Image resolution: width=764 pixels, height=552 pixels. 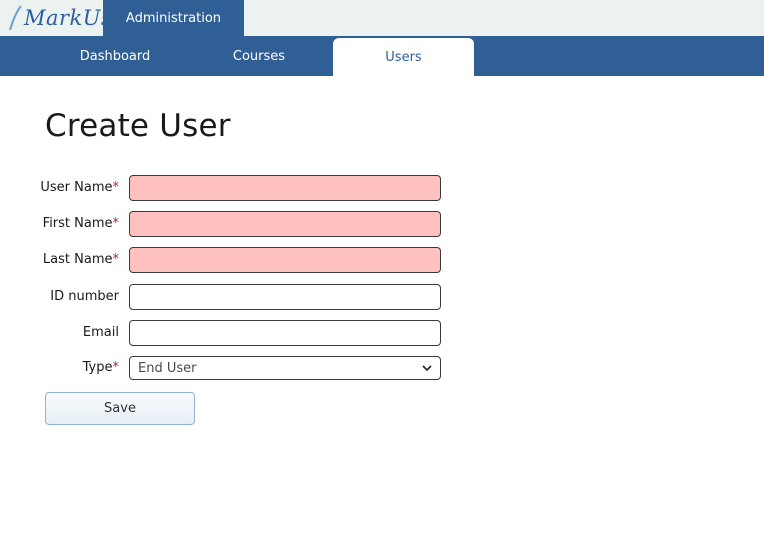 I want to click on markus-logo: MarkUs, so click(x=60, y=18).